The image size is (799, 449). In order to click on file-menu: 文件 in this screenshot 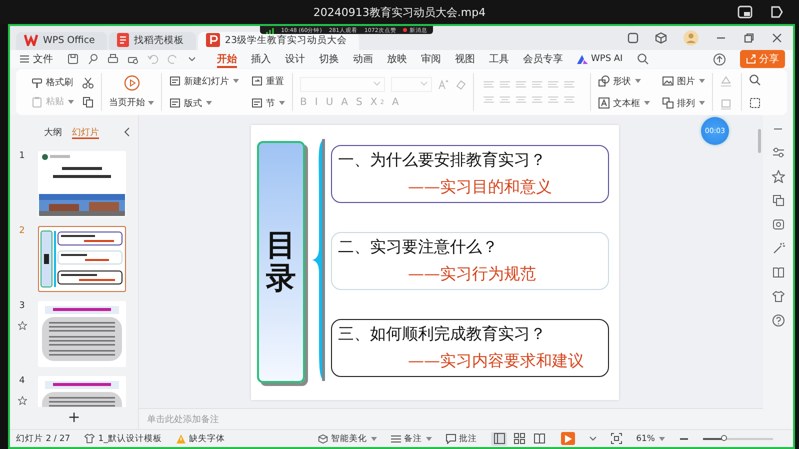, I will do `click(36, 59)`.